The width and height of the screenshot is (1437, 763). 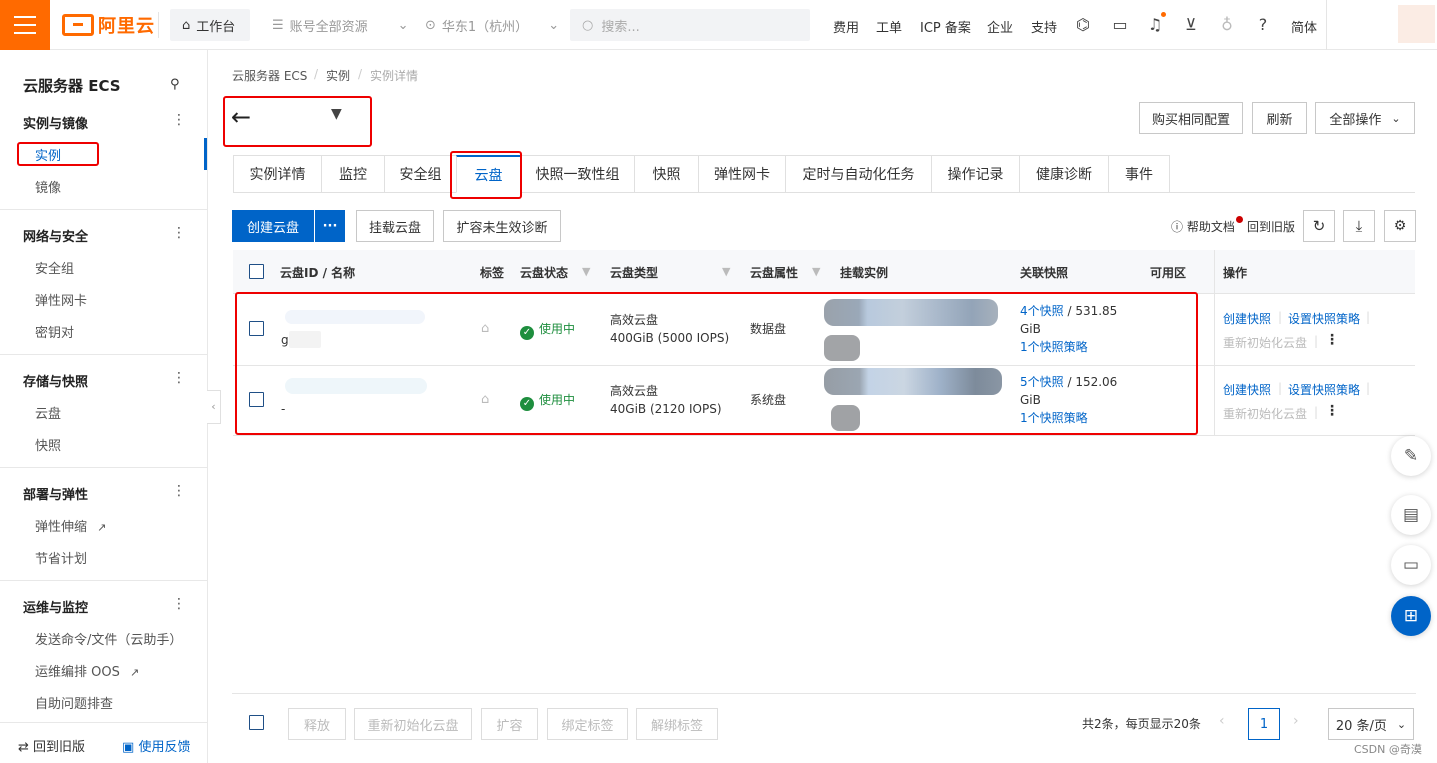 I want to click on page-1-button: 1, so click(x=1264, y=724).